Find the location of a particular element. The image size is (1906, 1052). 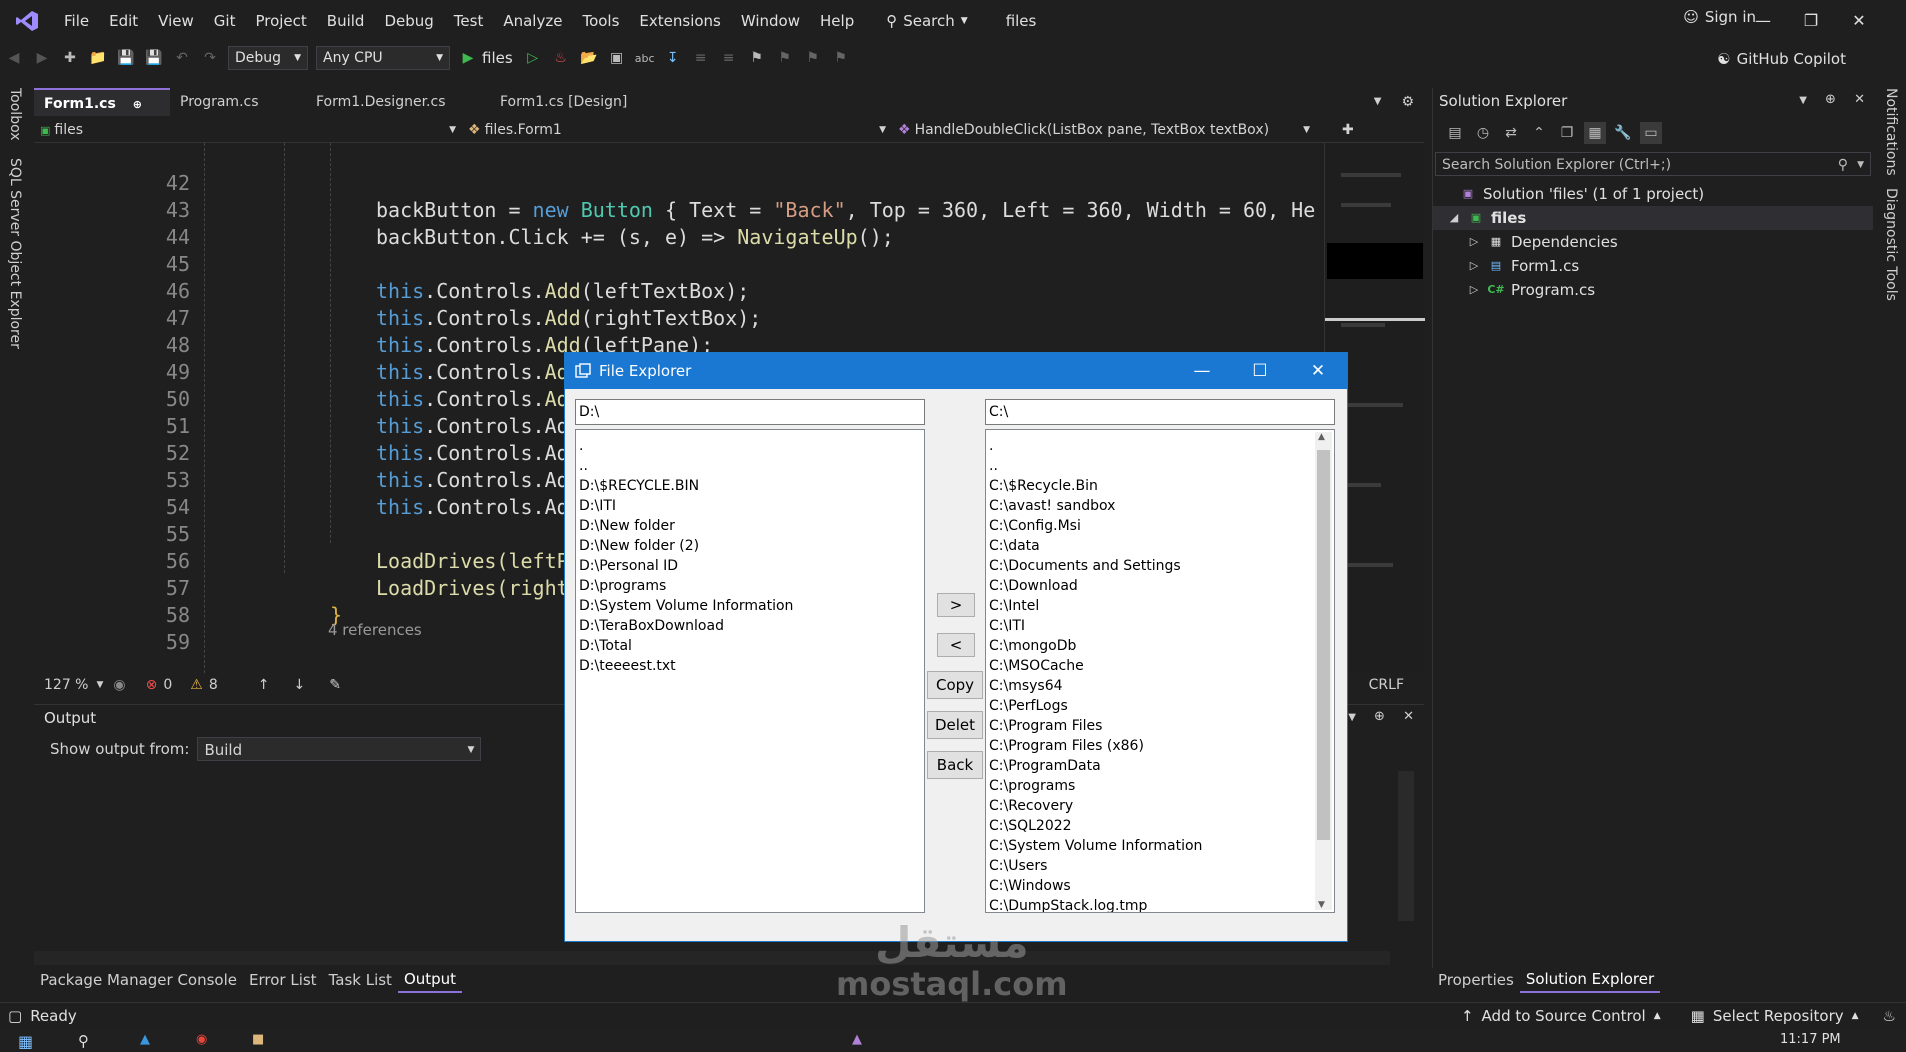

new-project-icon: ✚ is located at coordinates (70, 58).